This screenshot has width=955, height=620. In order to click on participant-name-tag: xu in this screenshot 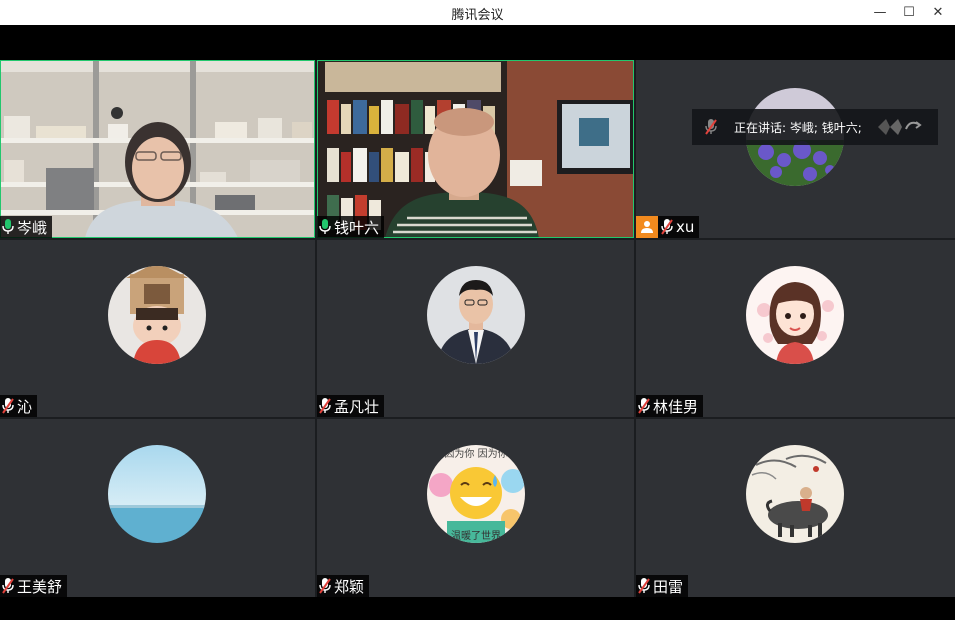, I will do `click(668, 227)`.